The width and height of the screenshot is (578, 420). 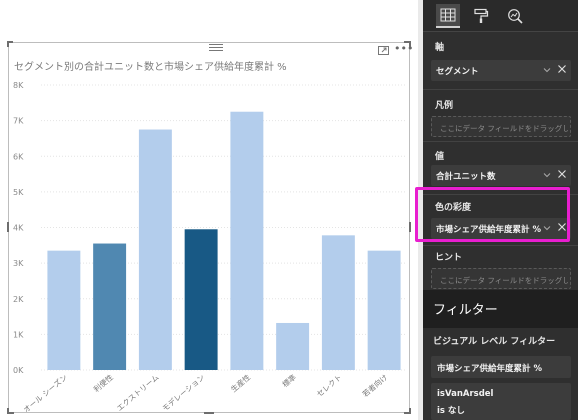 What do you see at coordinates (504, 280) in the screenshot?
I see `tooltips-placeholder: ここにデータ フィールドをドラッグしてください` at bounding box center [504, 280].